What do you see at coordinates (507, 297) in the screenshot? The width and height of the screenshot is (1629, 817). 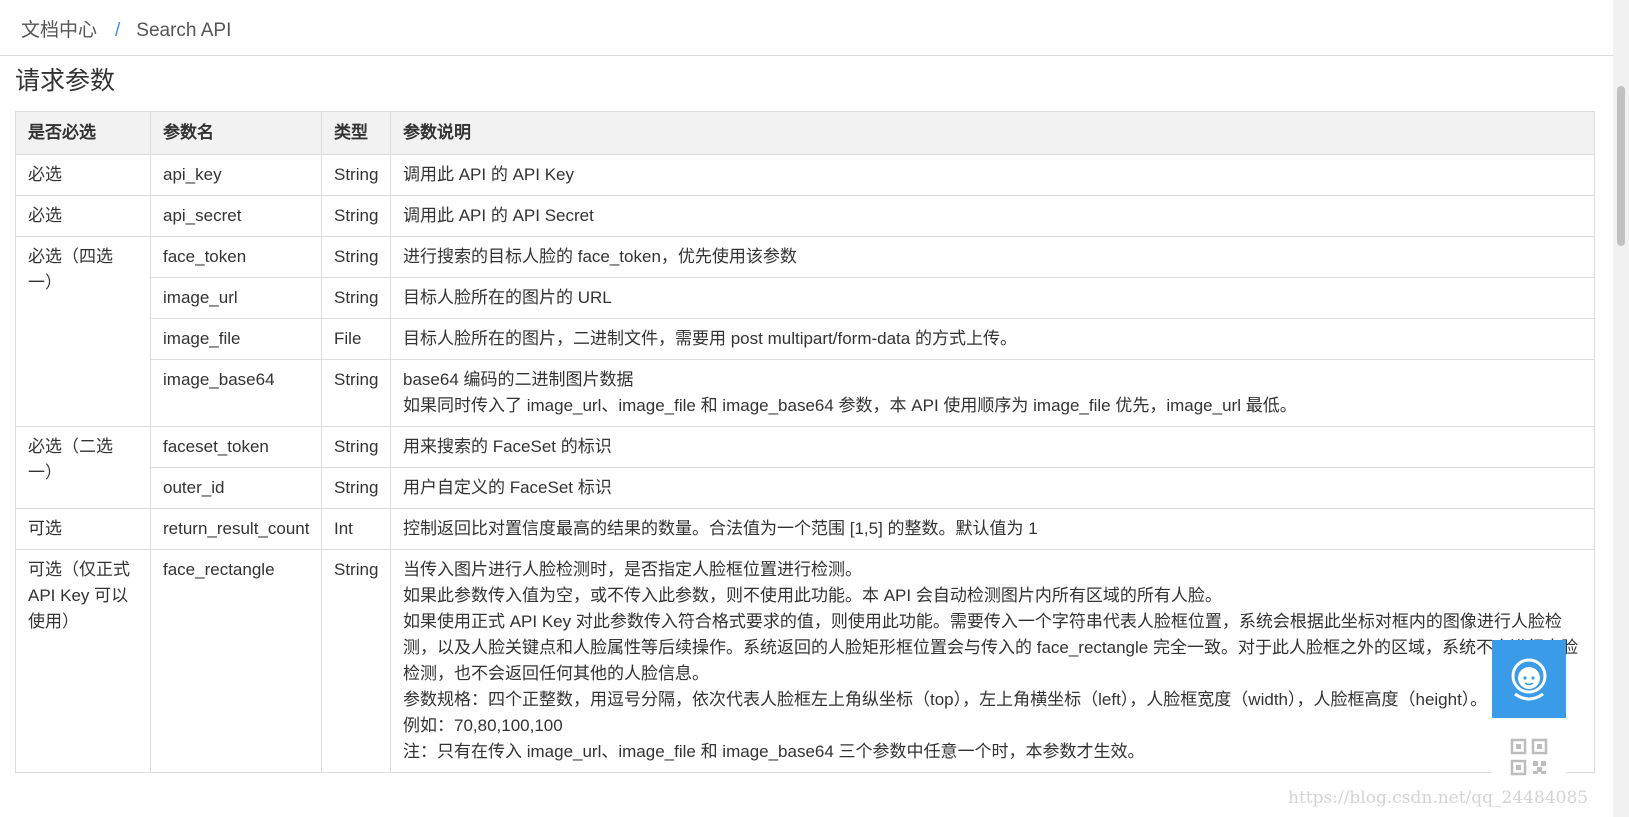 I see `description-line: 目标人脸所在的图片的 URL` at bounding box center [507, 297].